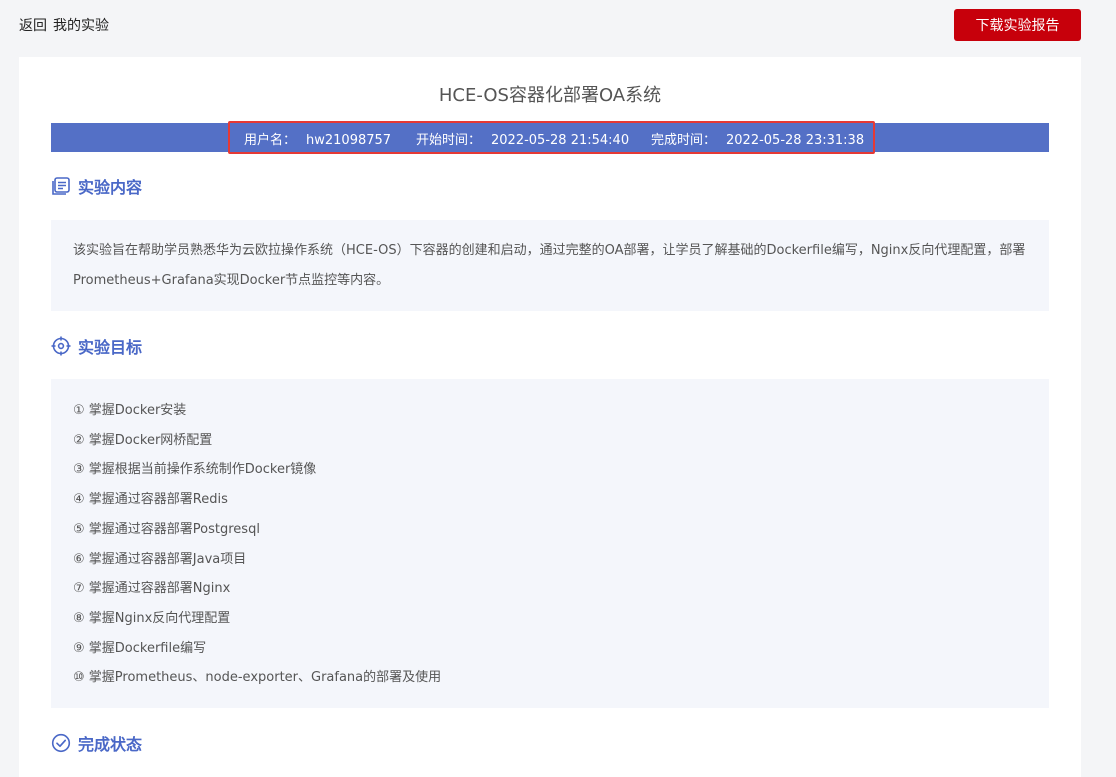  I want to click on download-report-button: 下载实验报告, so click(1017, 25).